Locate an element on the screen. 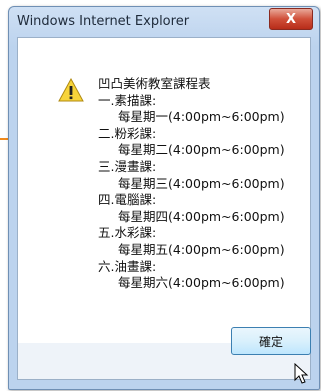 Image resolution: width=321 pixels, height=391 pixels. ok-button: 確定 is located at coordinates (271, 341).